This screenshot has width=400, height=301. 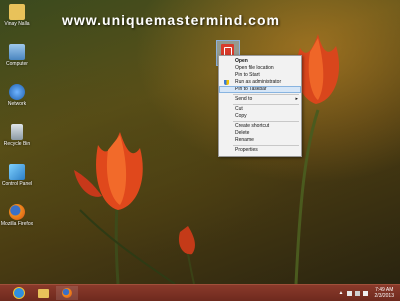 What do you see at coordinates (17, 64) in the screenshot?
I see `desktop-icon-label: Computer` at bounding box center [17, 64].